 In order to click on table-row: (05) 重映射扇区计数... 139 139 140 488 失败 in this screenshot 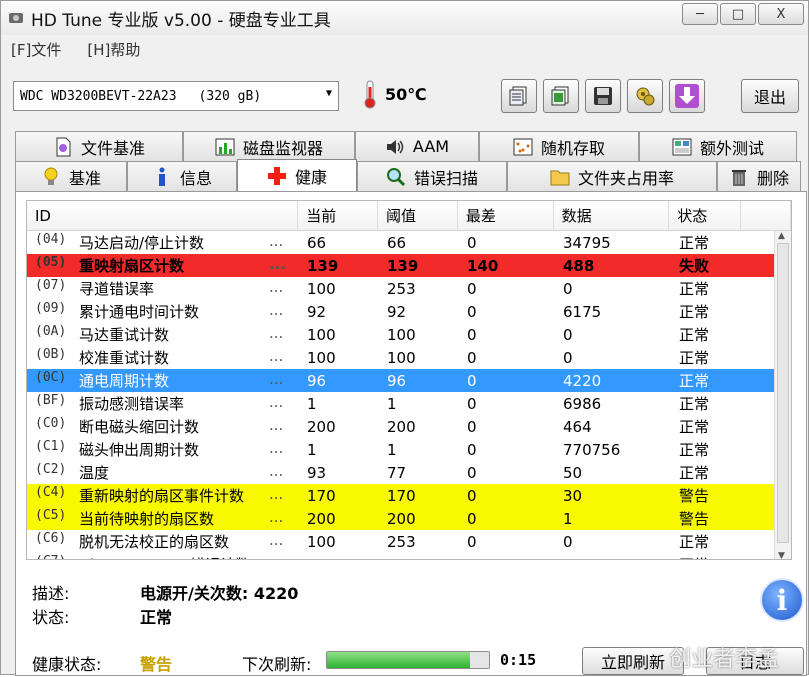, I will do `click(409, 265)`.